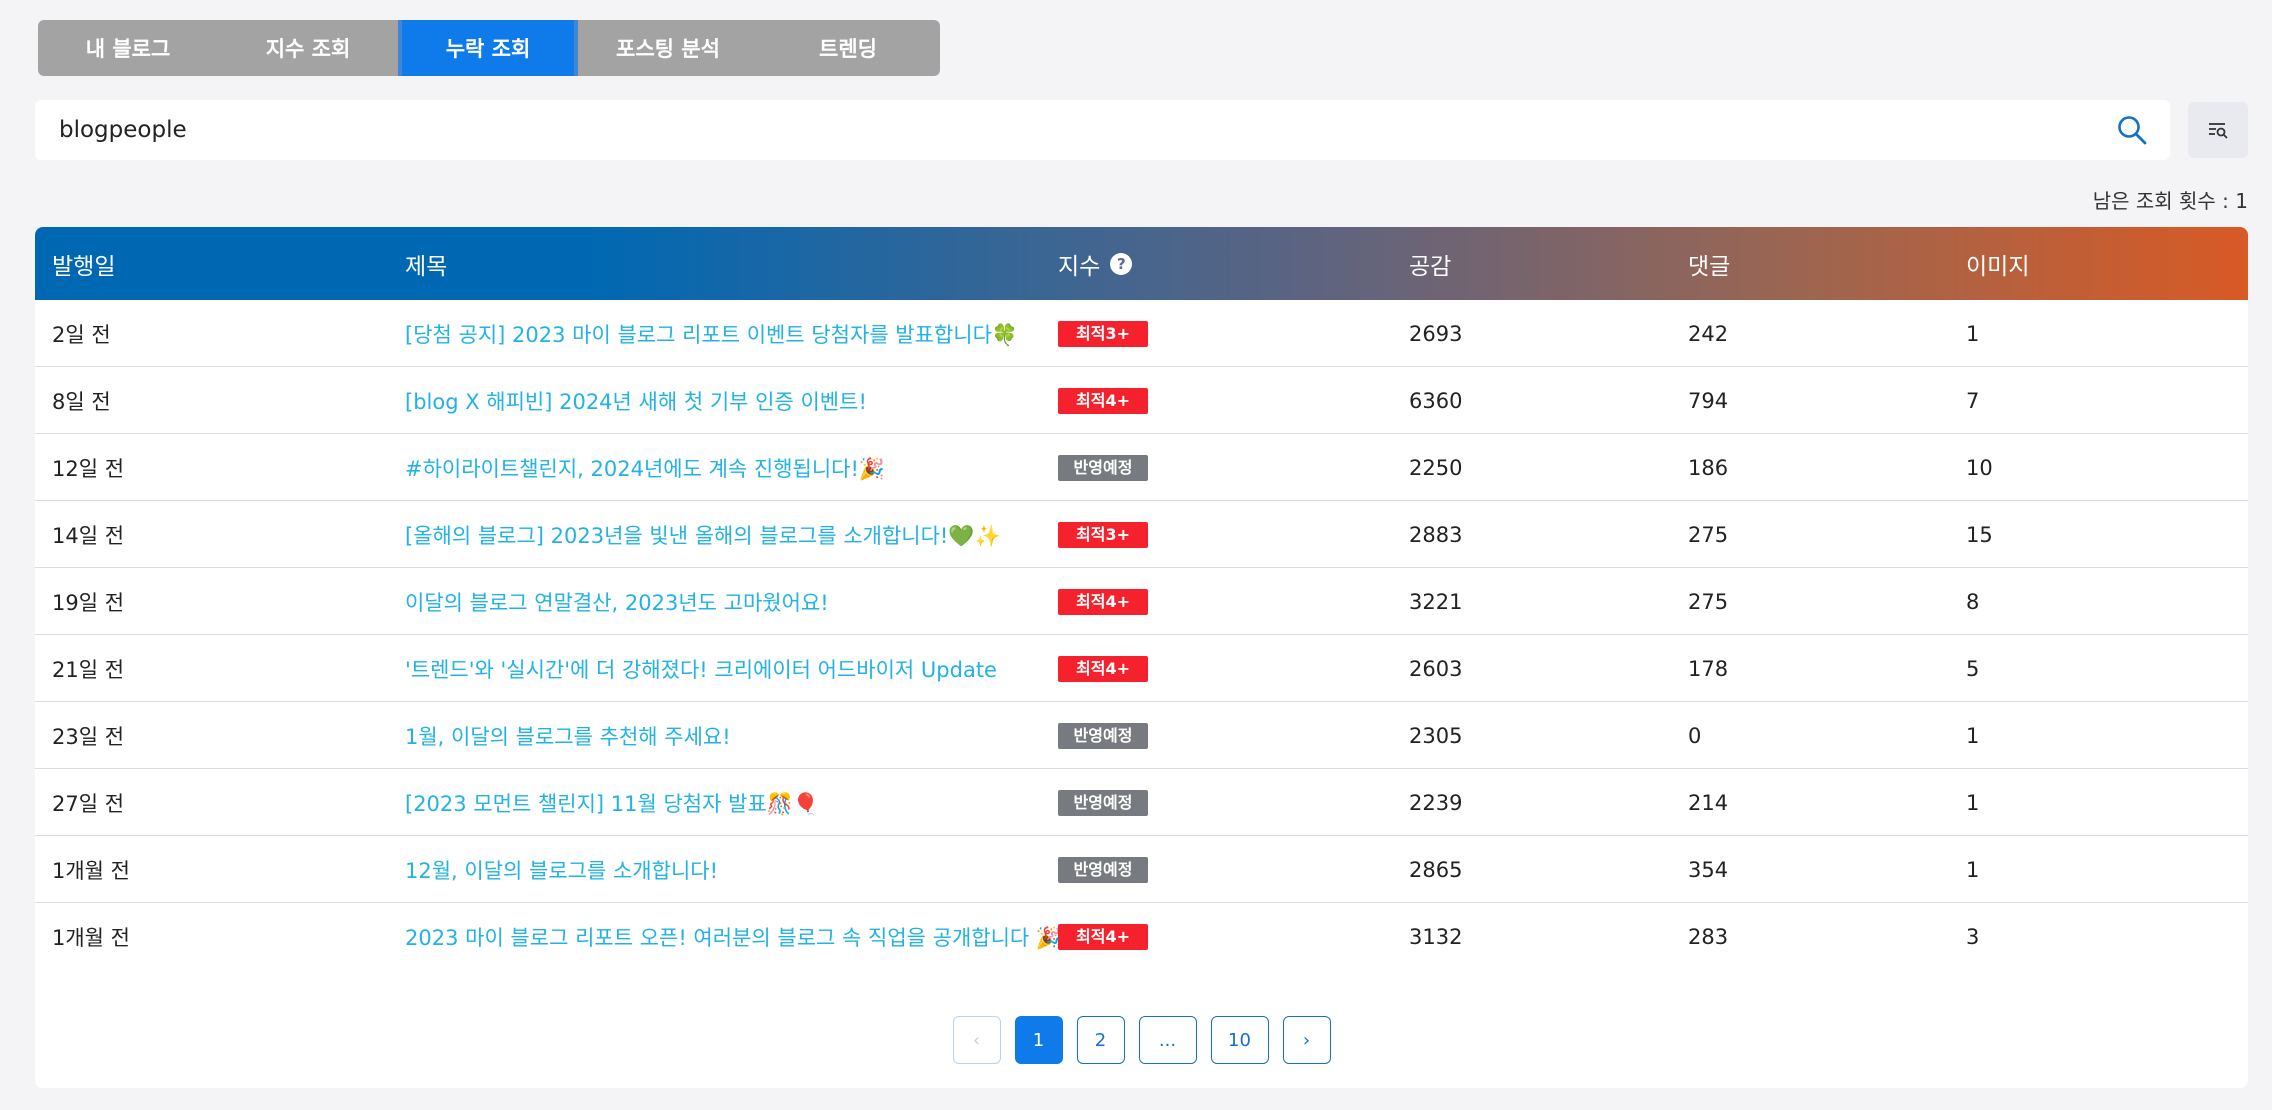 The width and height of the screenshot is (2272, 1110). What do you see at coordinates (1306, 1040) in the screenshot?
I see `next-page-button: ›` at bounding box center [1306, 1040].